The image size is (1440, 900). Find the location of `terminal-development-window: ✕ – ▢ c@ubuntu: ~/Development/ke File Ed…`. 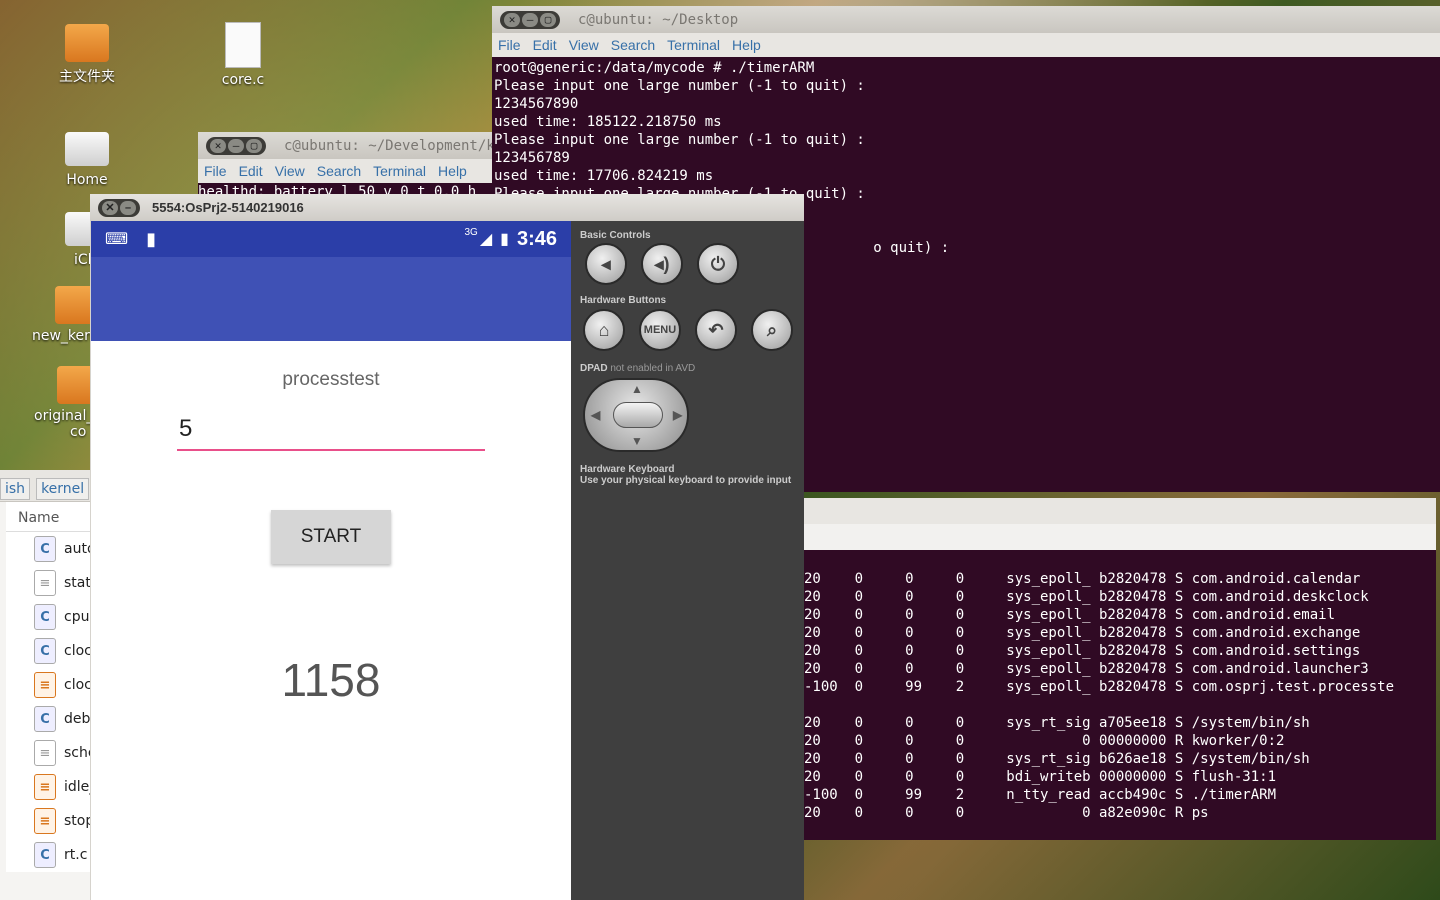

terminal-development-window: ✕ – ▢ c@ubuntu: ~/Development/ke File Ed… is located at coordinates (345, 167).